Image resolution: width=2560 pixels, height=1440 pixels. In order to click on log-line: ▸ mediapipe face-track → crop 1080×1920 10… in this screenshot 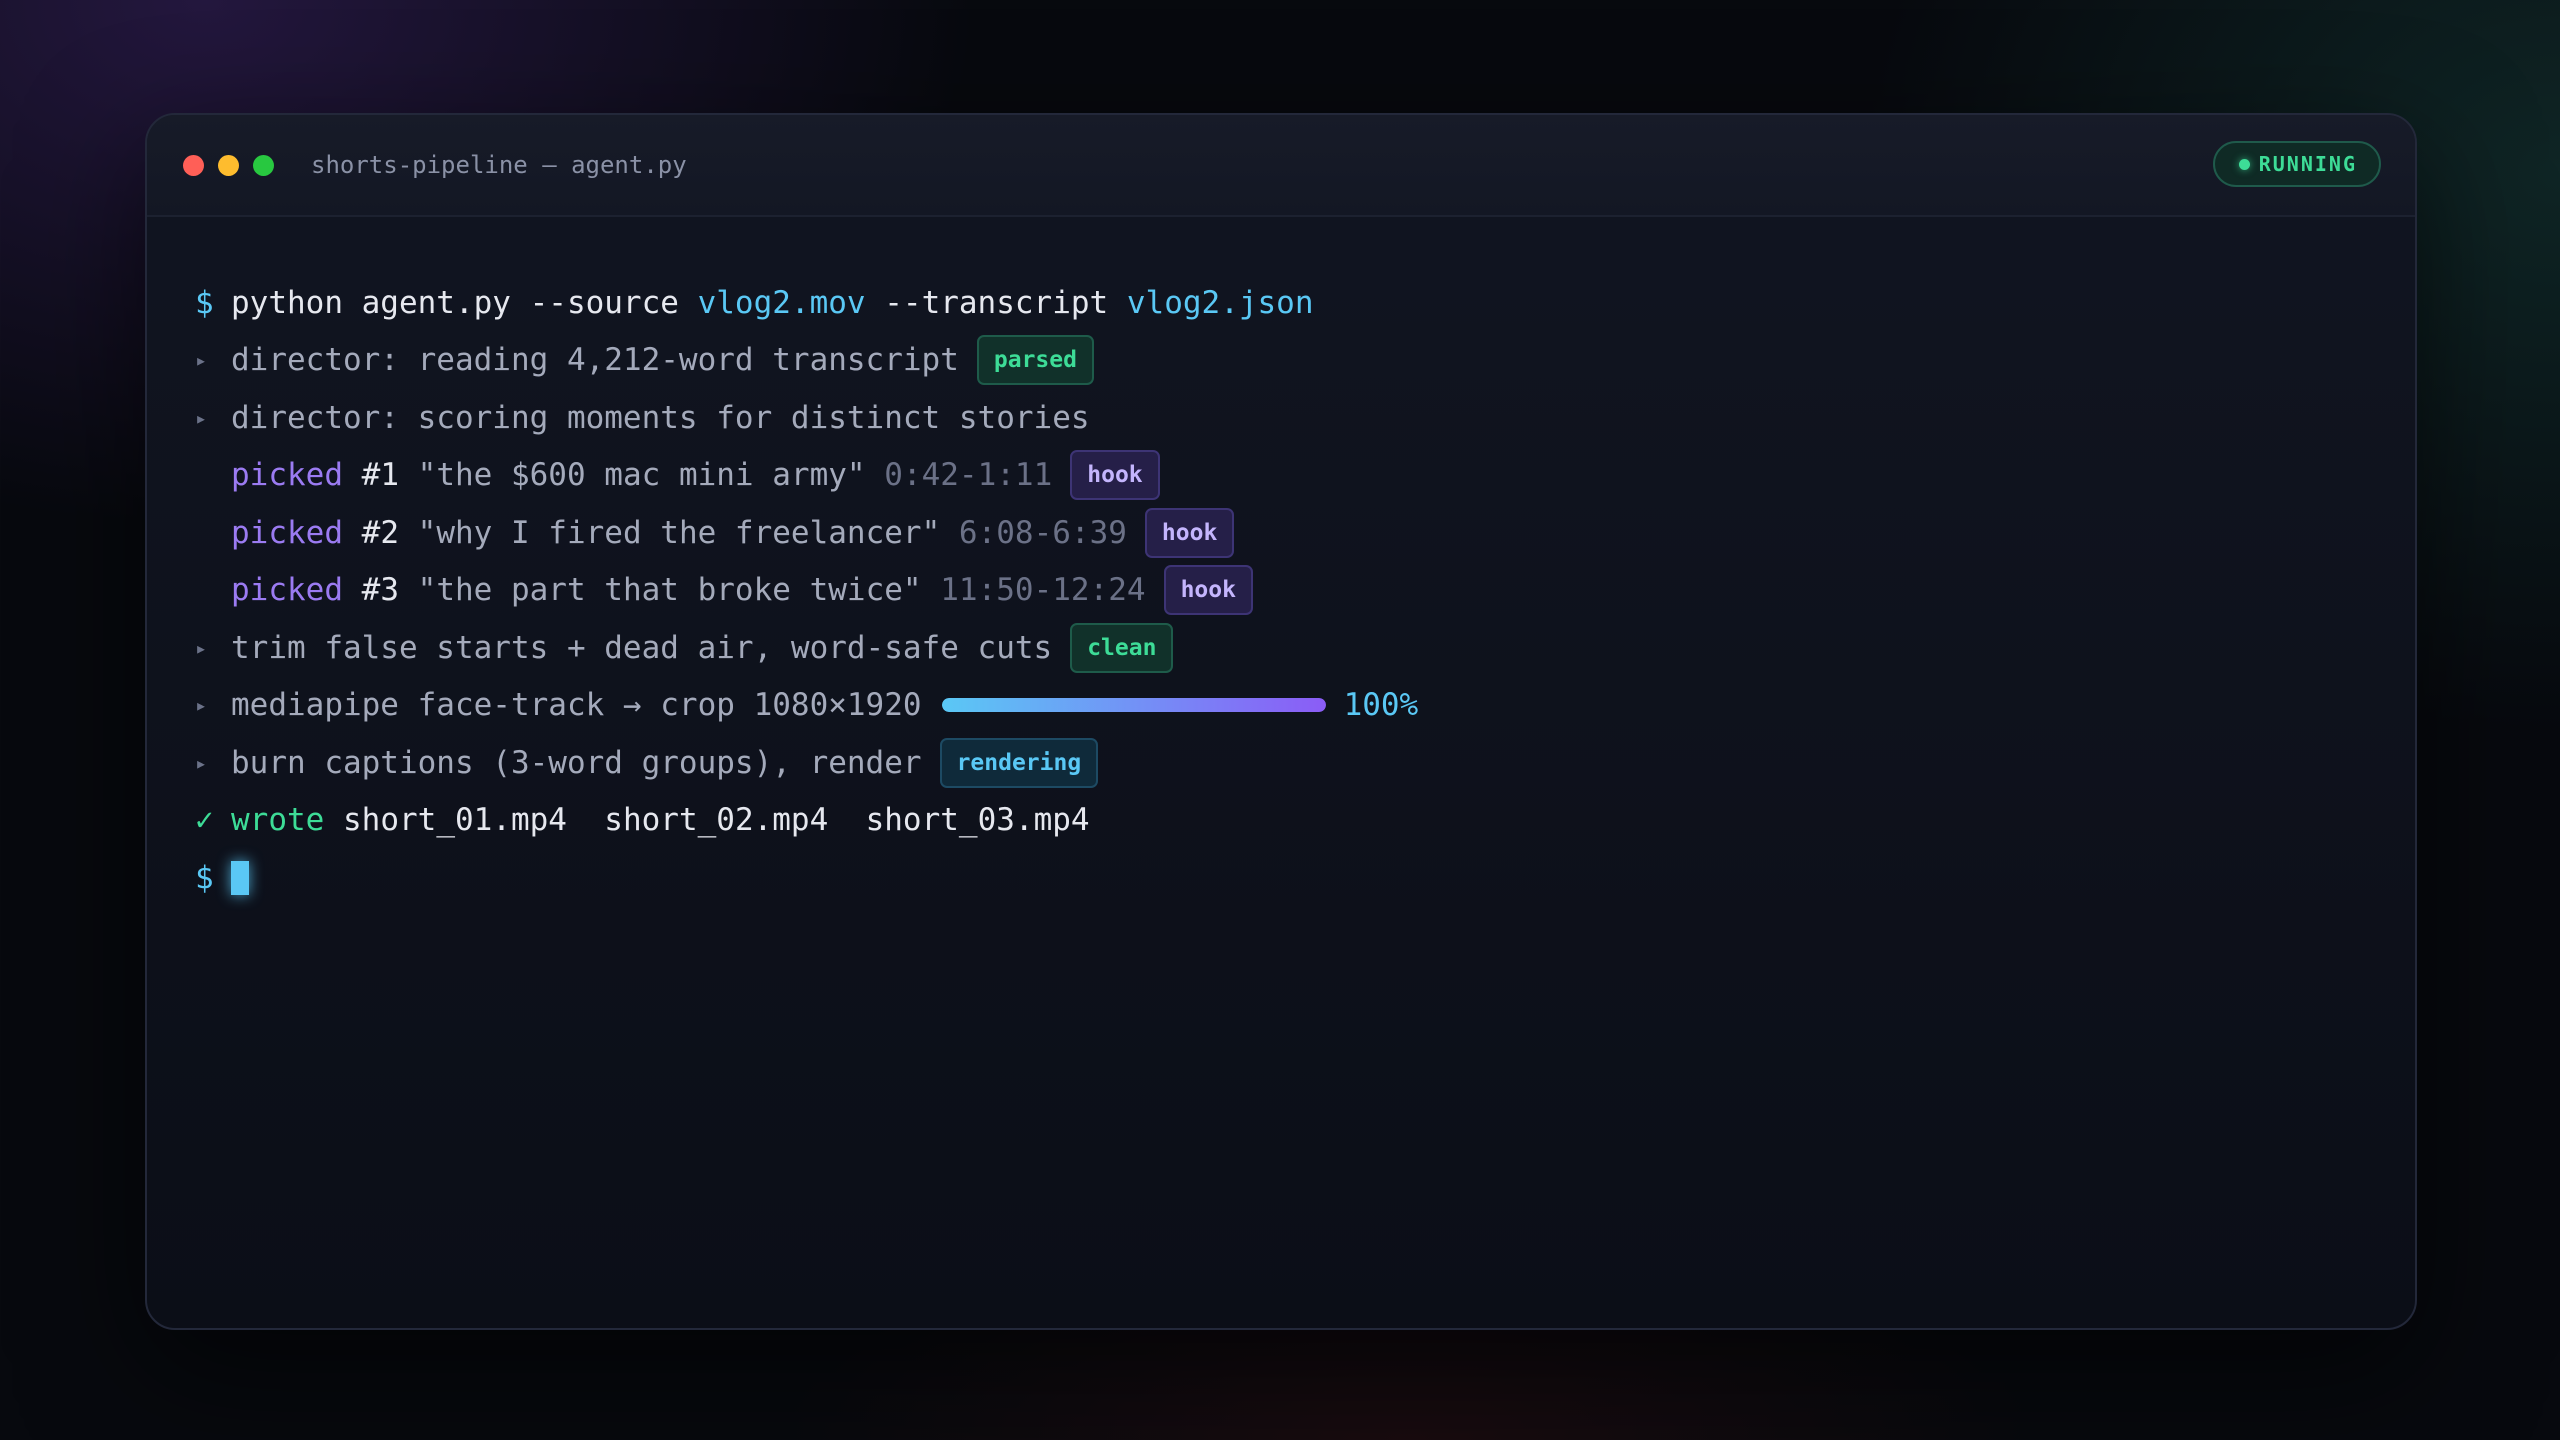, I will do `click(806, 705)`.